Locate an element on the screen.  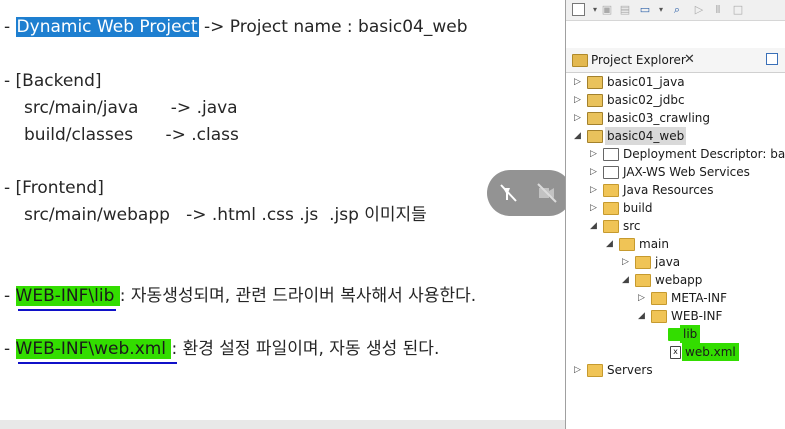
selected-text: Dynamic Web Project is located at coordinates (107, 27).